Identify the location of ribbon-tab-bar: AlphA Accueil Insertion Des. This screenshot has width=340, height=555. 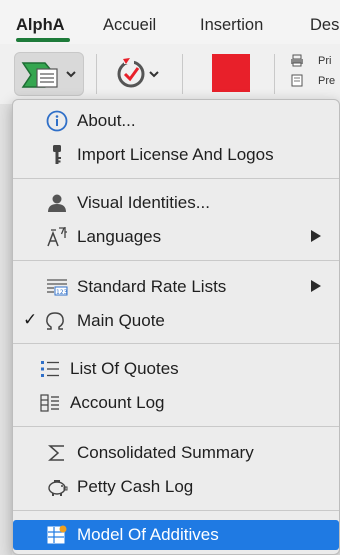
(170, 22).